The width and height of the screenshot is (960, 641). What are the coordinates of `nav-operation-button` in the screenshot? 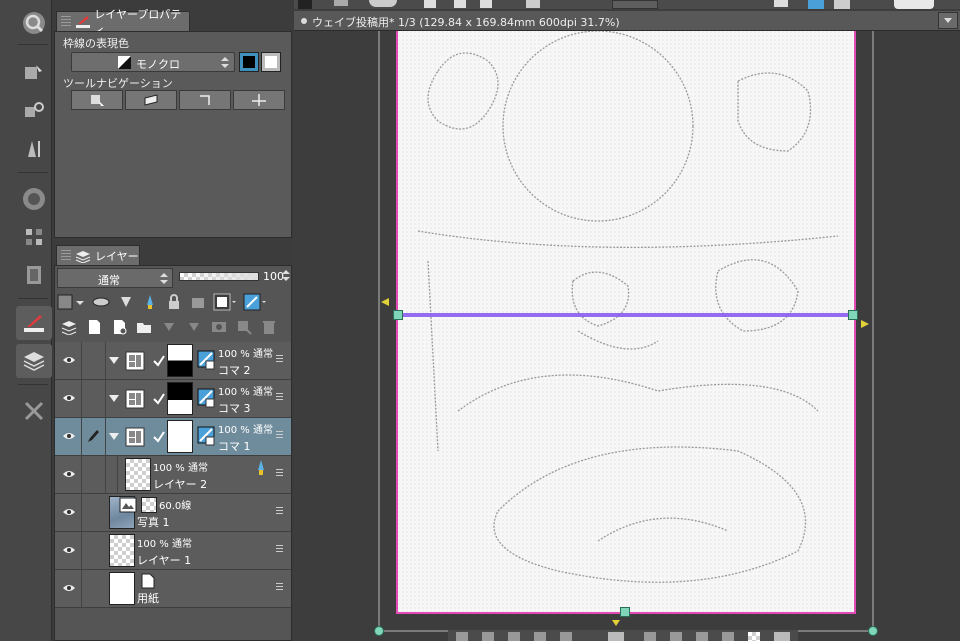 It's located at (97, 100).